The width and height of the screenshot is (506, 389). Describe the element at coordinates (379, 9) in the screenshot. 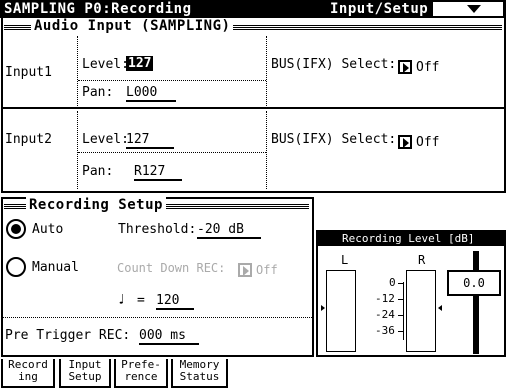

I see `page-menu-label: Input/Setup` at that location.